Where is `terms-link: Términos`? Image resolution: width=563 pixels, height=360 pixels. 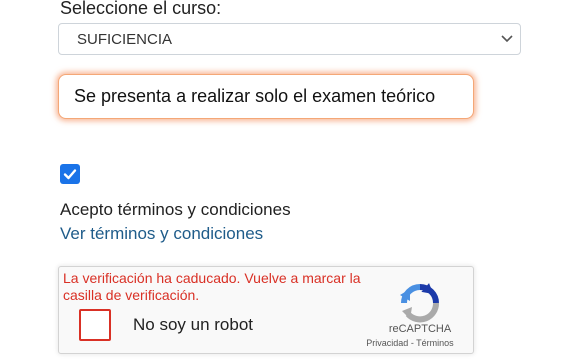
terms-link: Términos is located at coordinates (435, 343).